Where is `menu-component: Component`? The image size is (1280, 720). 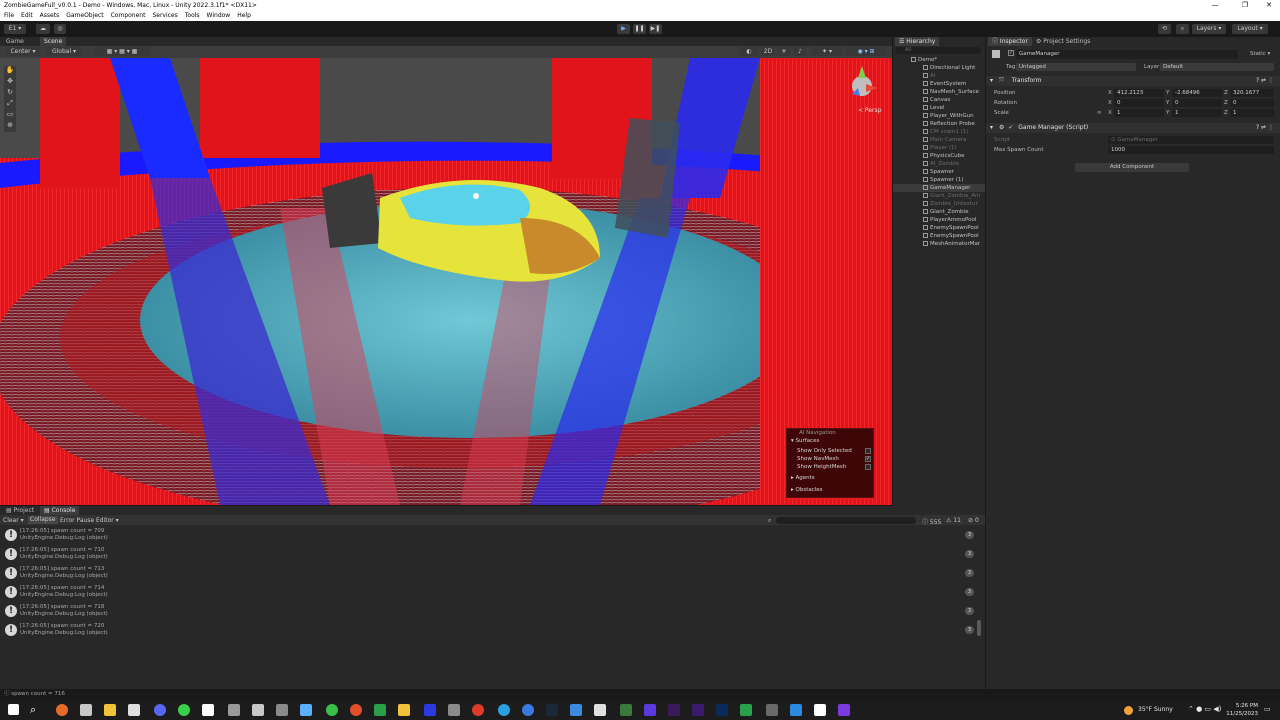 menu-component: Component is located at coordinates (128, 16).